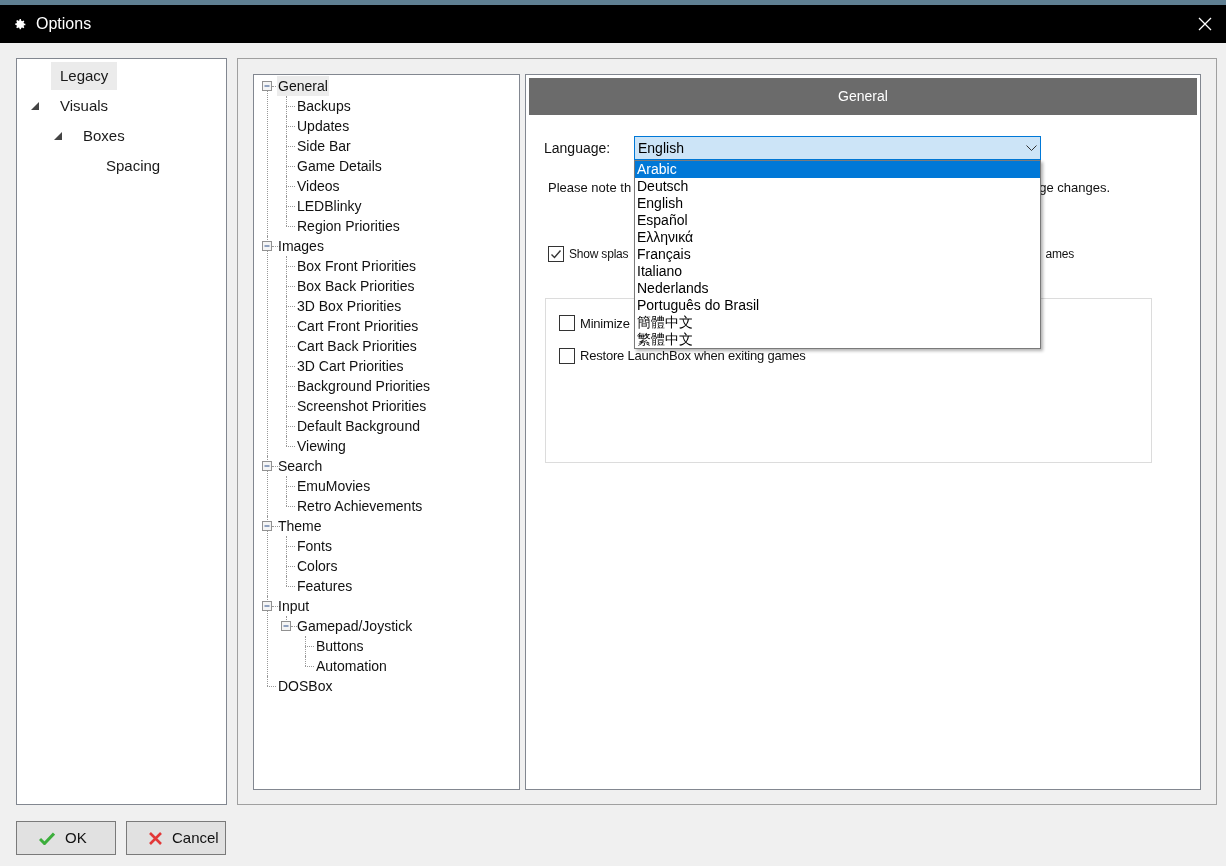 The height and width of the screenshot is (866, 1226). Describe the element at coordinates (837, 186) in the screenshot. I see `dropdown-option: Deutsch` at that location.